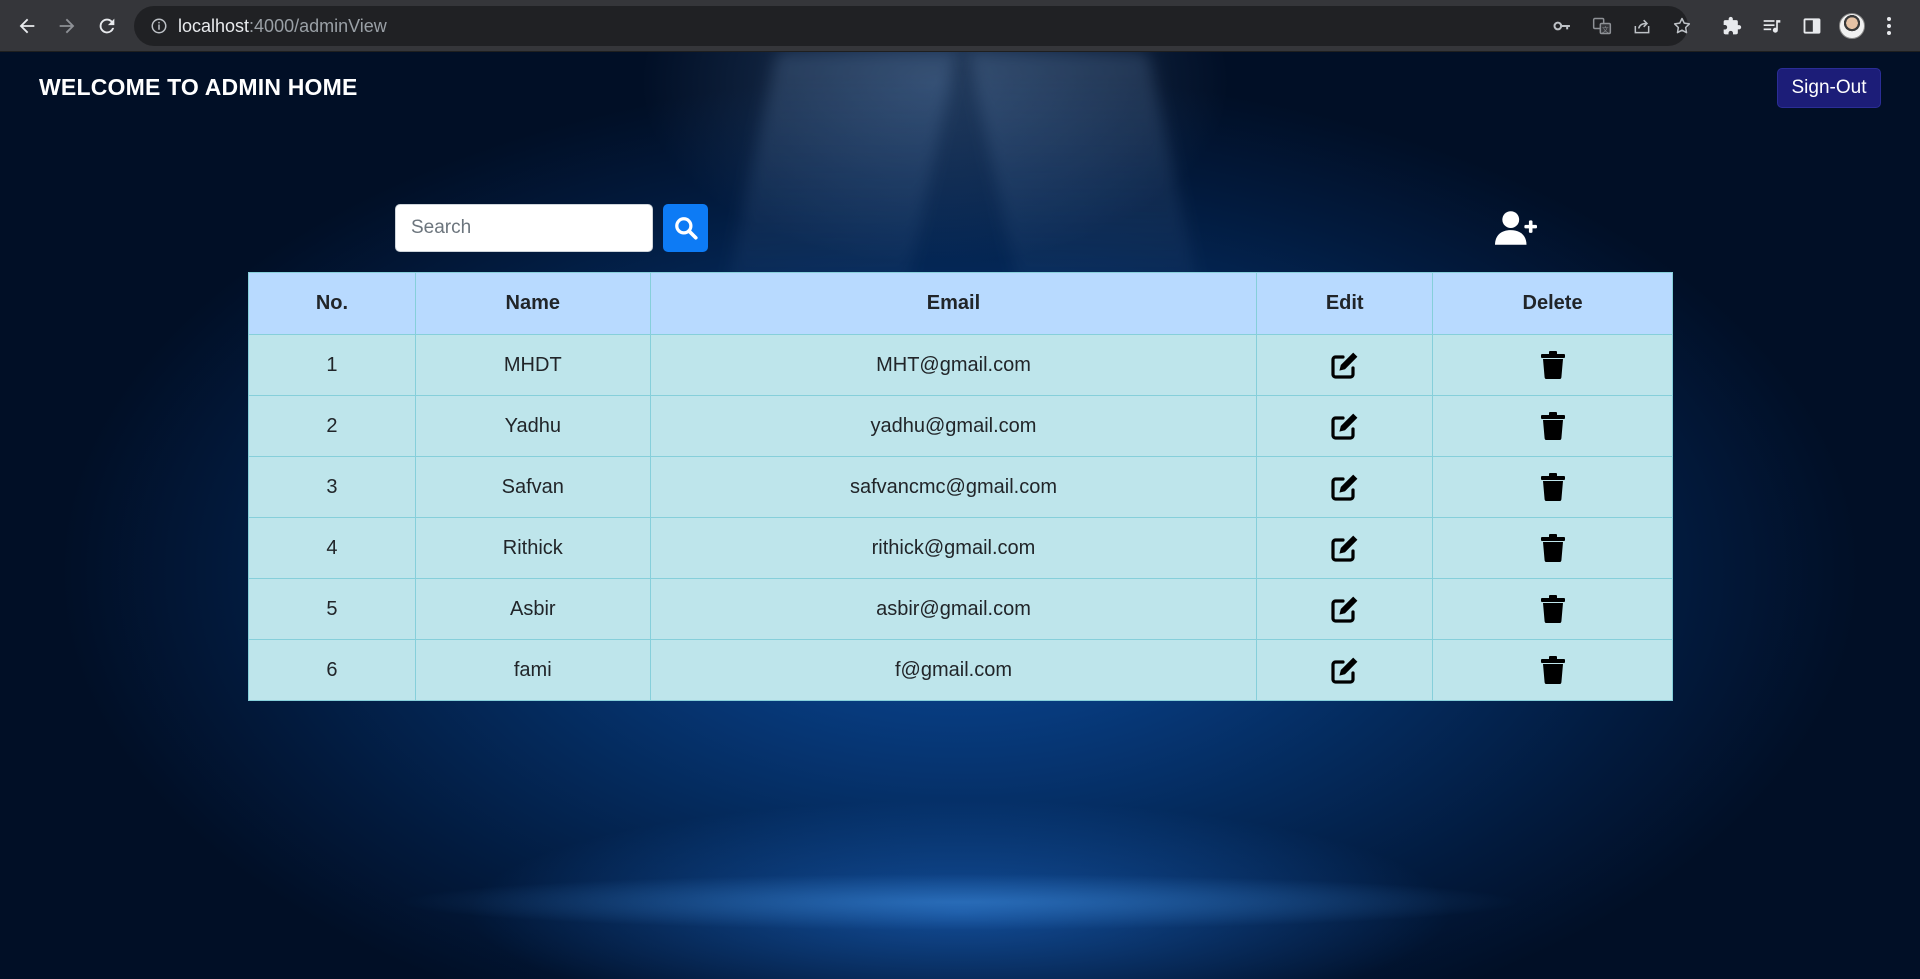  Describe the element at coordinates (1345, 303) in the screenshot. I see `column-header-edit: Edit` at that location.